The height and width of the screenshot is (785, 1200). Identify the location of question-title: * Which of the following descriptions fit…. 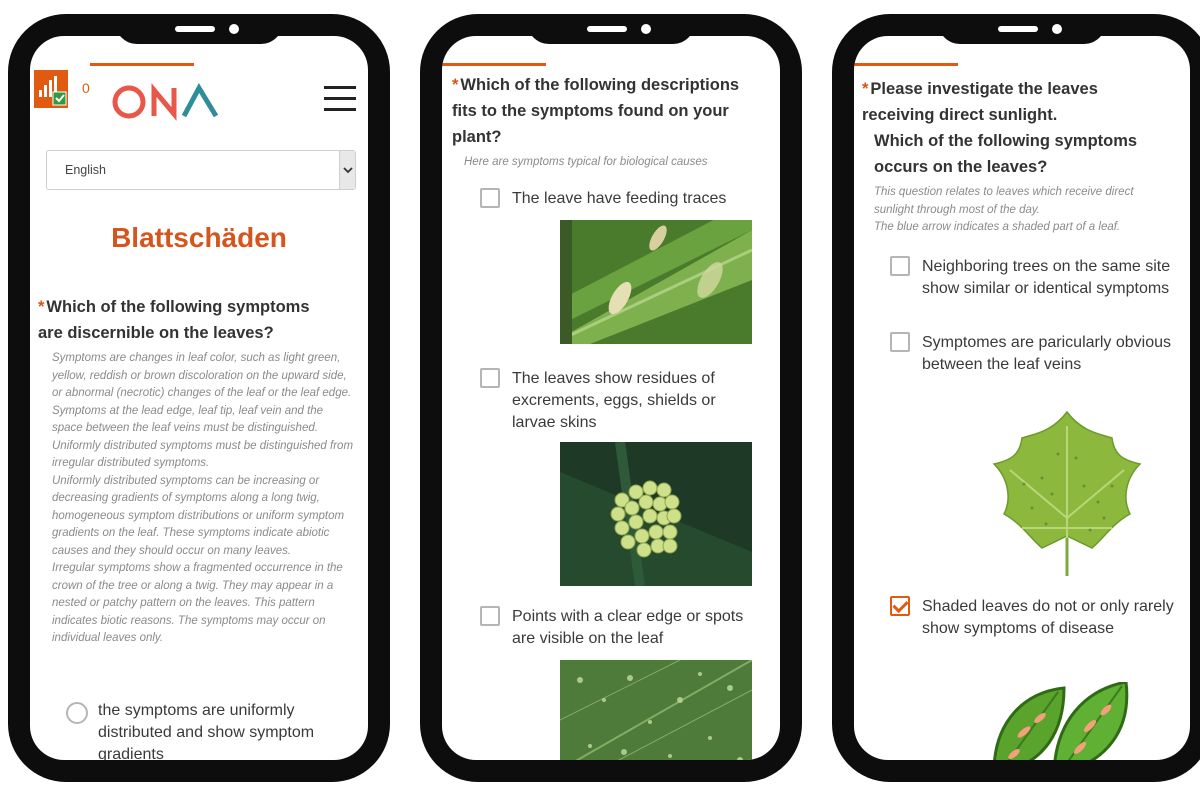
(602, 111).